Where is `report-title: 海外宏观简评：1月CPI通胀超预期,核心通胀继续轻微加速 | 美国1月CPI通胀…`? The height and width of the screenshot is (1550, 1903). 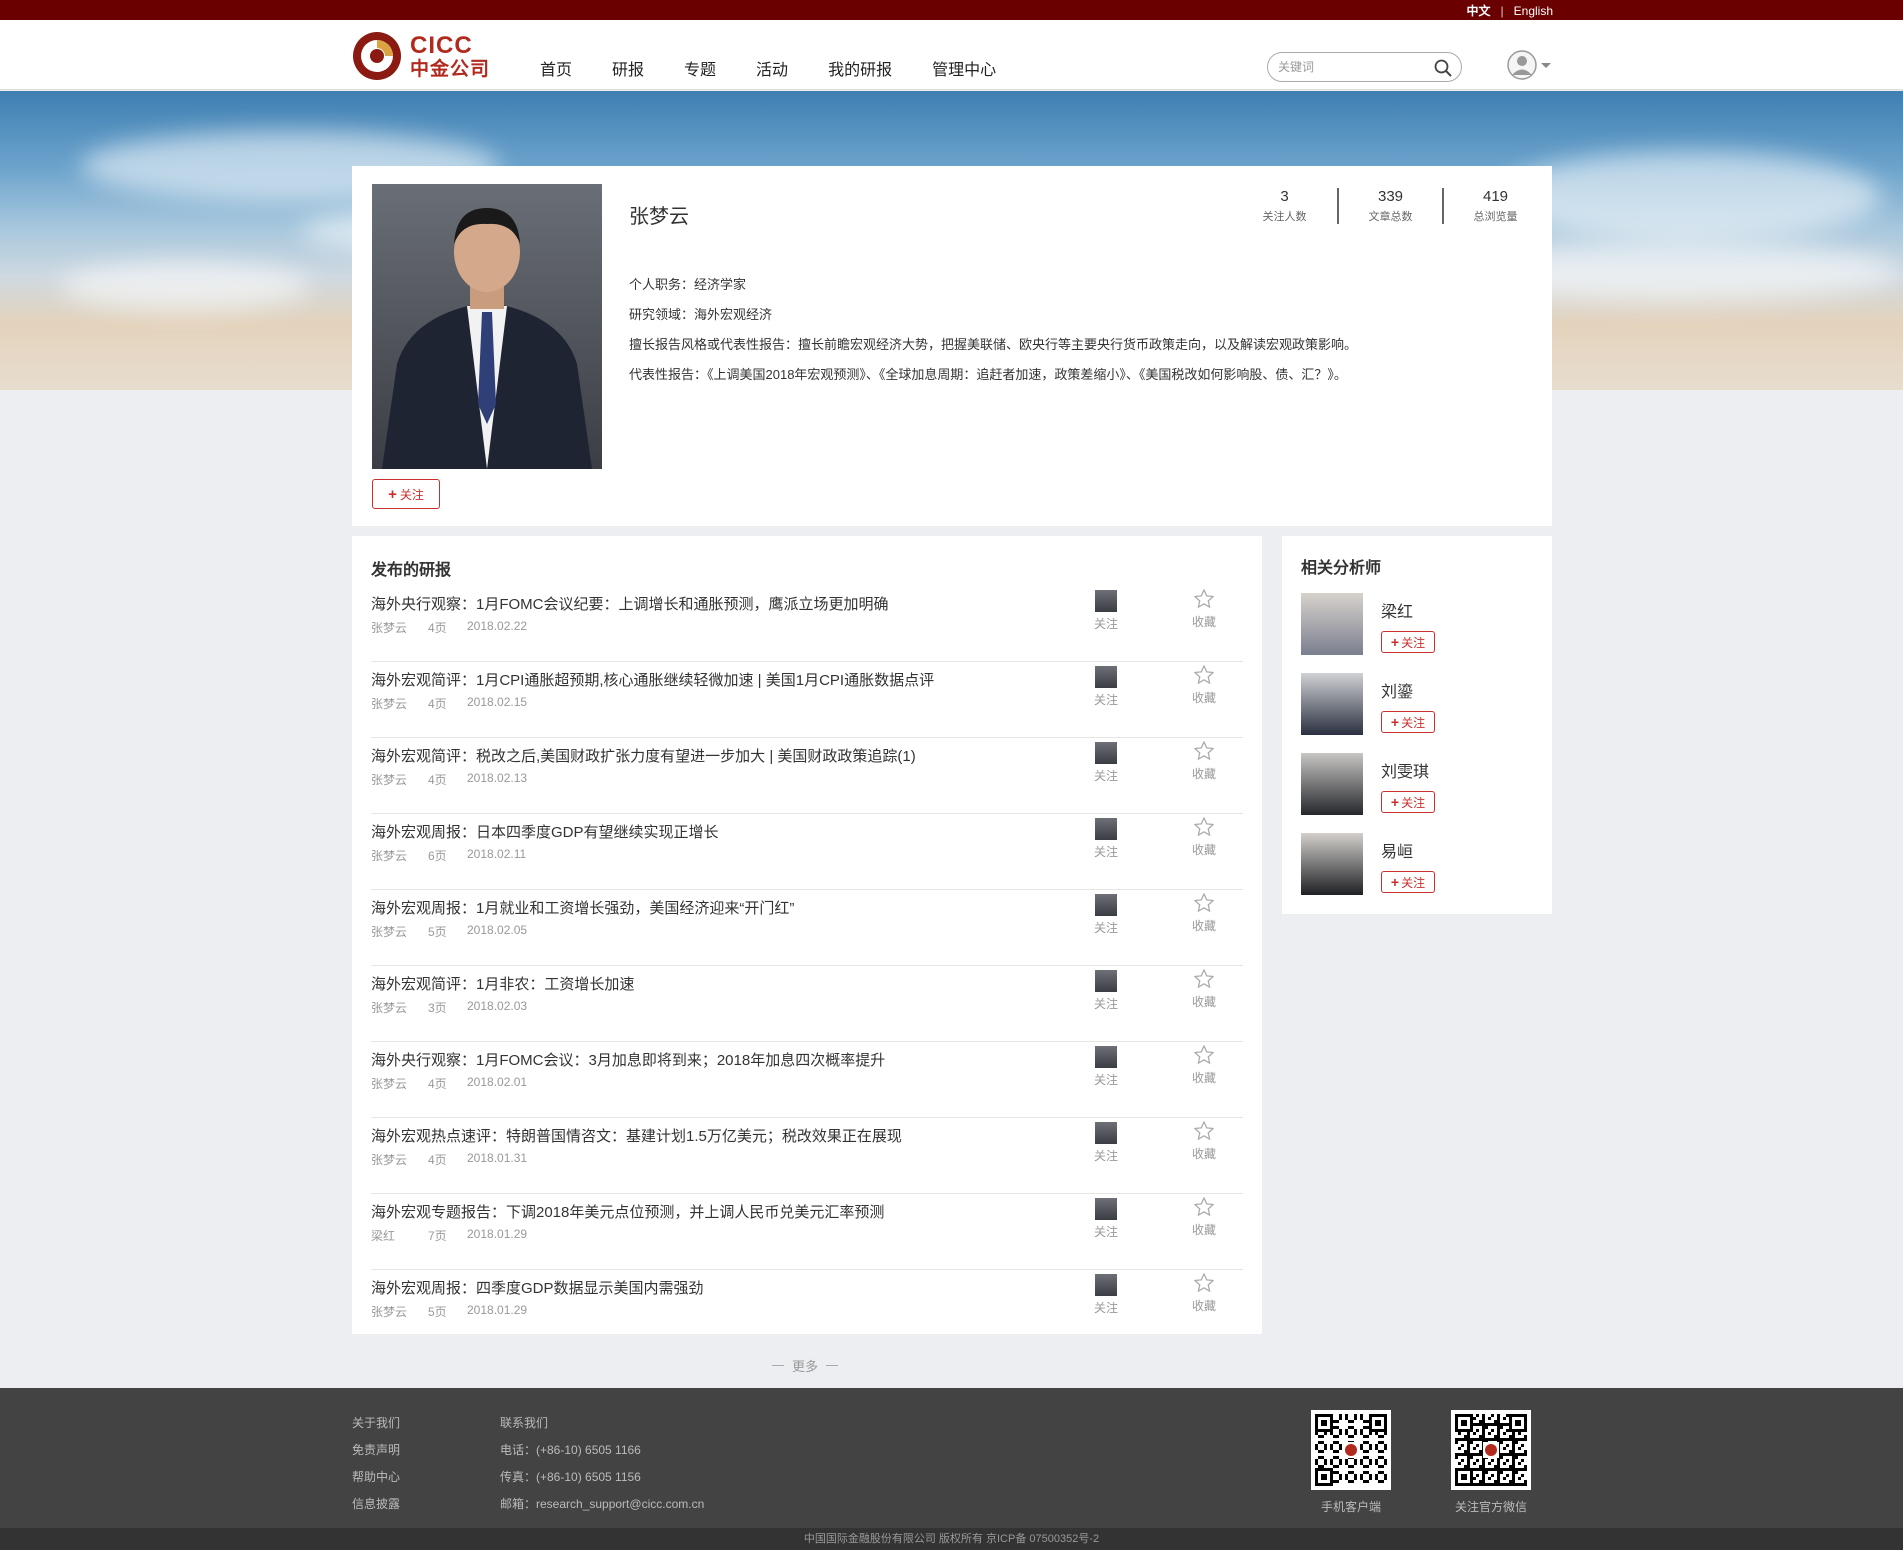 report-title: 海外宏观简评：1月CPI通胀超预期,核心通胀继续轻微加速 | 美国1月CPI通胀… is located at coordinates (652, 679).